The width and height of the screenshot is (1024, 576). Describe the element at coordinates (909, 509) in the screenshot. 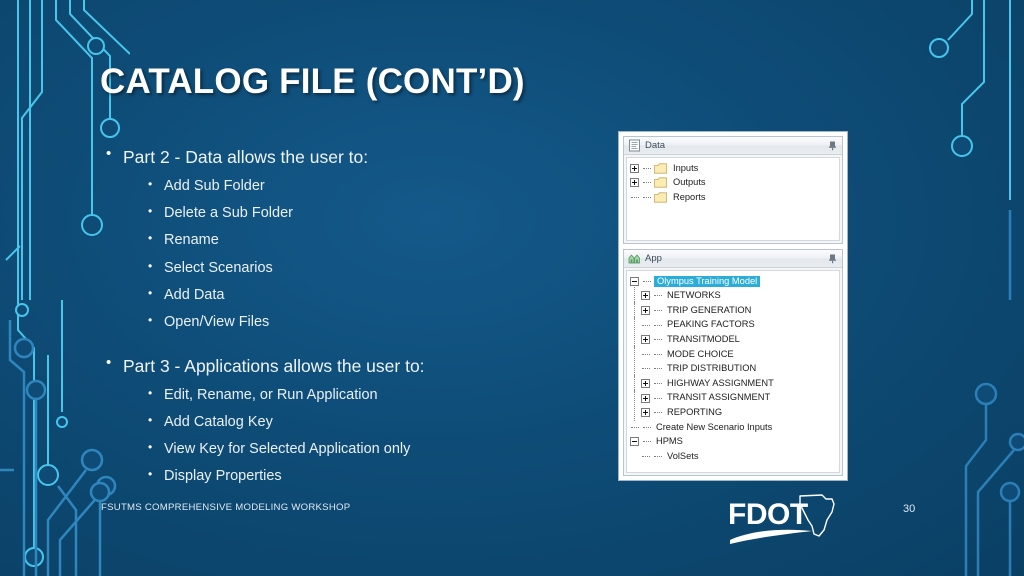

I see `page-number: 30` at that location.